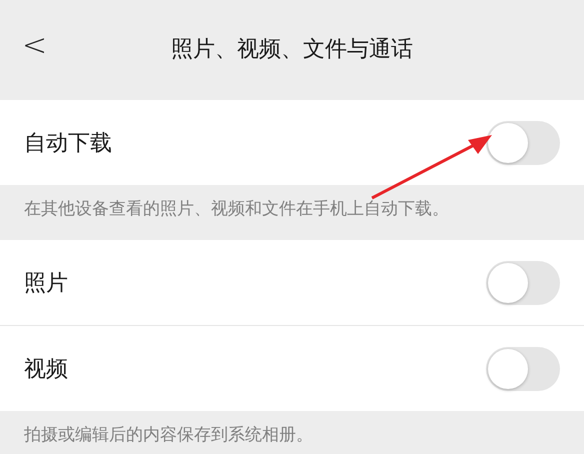  I want to click on setting-description: 在其他设备查看的照片、视频和文件在手机上自动下载。, so click(236, 209).